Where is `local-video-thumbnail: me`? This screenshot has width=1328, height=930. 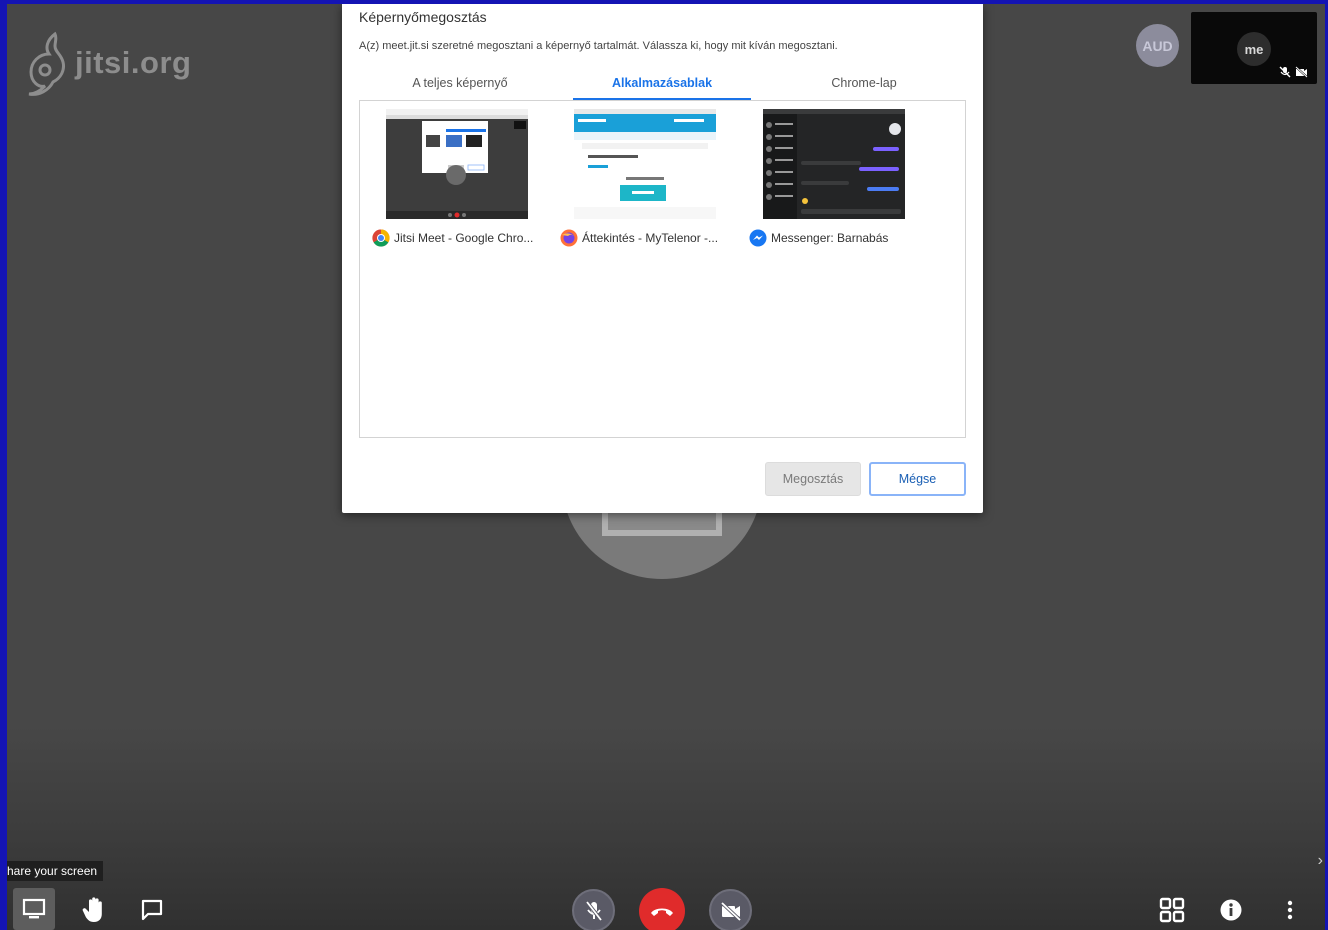
local-video-thumbnail: me is located at coordinates (1254, 48).